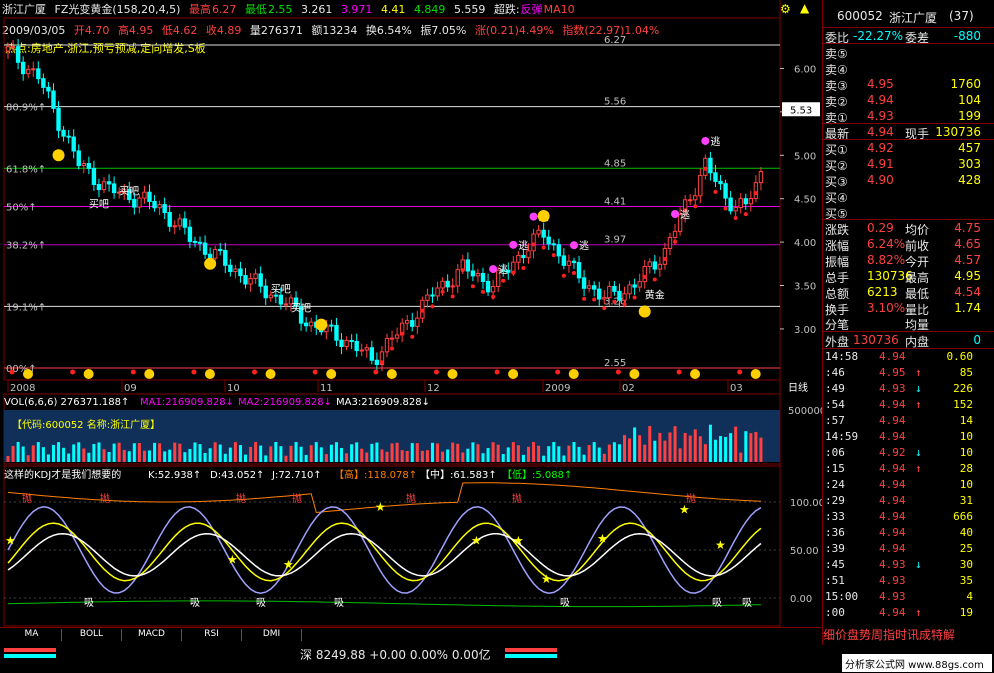  What do you see at coordinates (130, 388) in the screenshot?
I see `date-label: 09` at bounding box center [130, 388].